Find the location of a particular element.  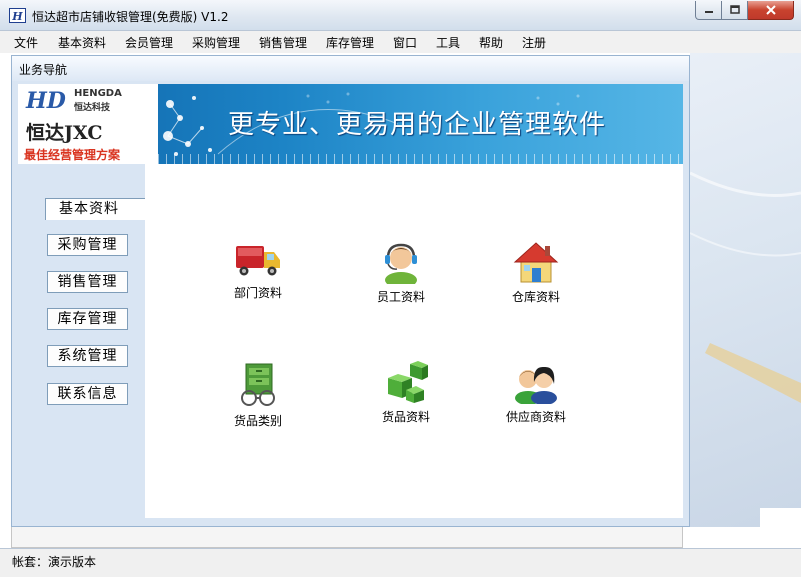

close-icon is located at coordinates (770, 10).